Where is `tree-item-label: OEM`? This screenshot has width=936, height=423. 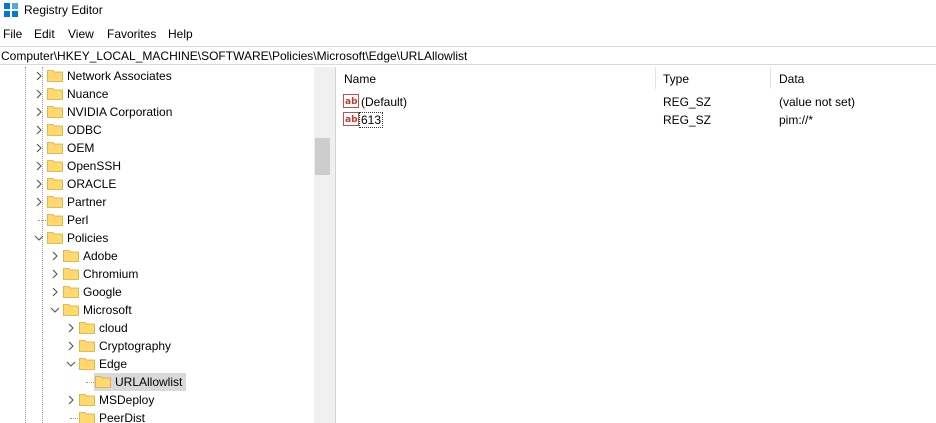 tree-item-label: OEM is located at coordinates (80, 148).